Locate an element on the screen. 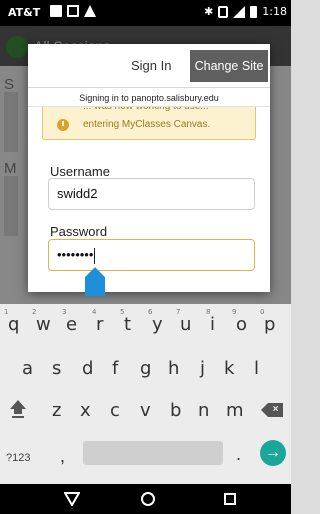 The image size is (320, 514). key-l: l is located at coordinates (256, 368).